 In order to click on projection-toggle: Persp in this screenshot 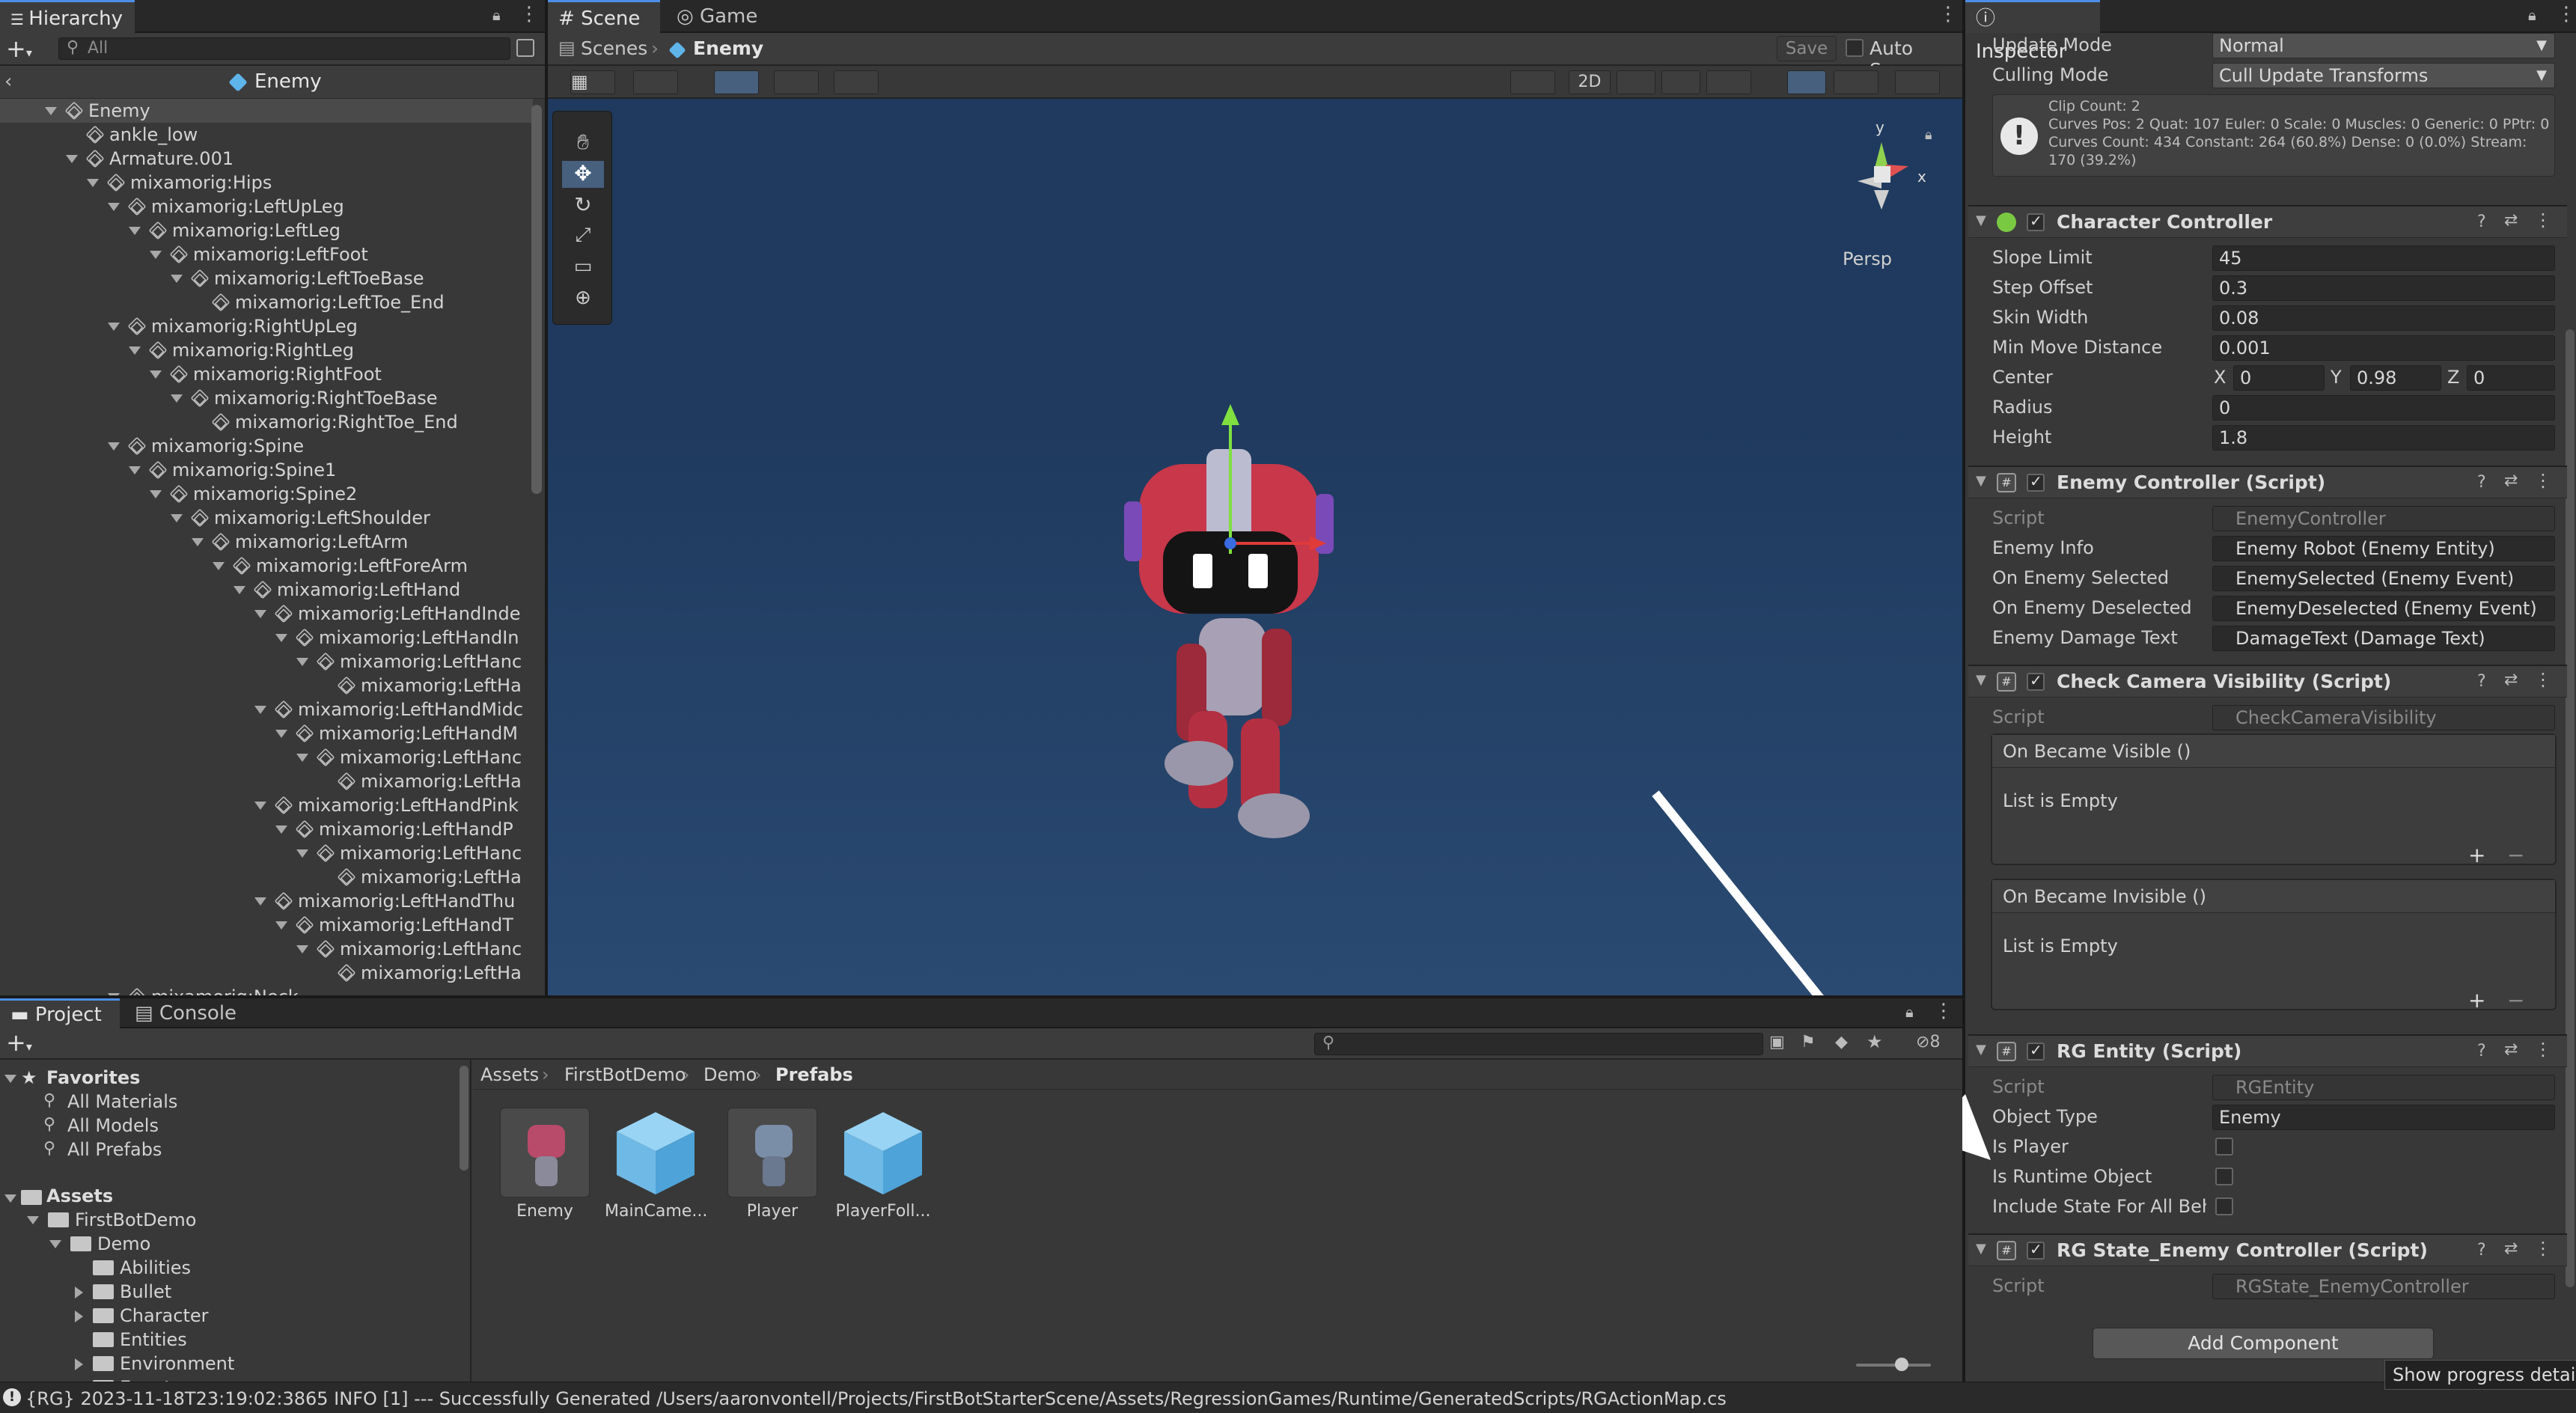, I will do `click(1867, 258)`.